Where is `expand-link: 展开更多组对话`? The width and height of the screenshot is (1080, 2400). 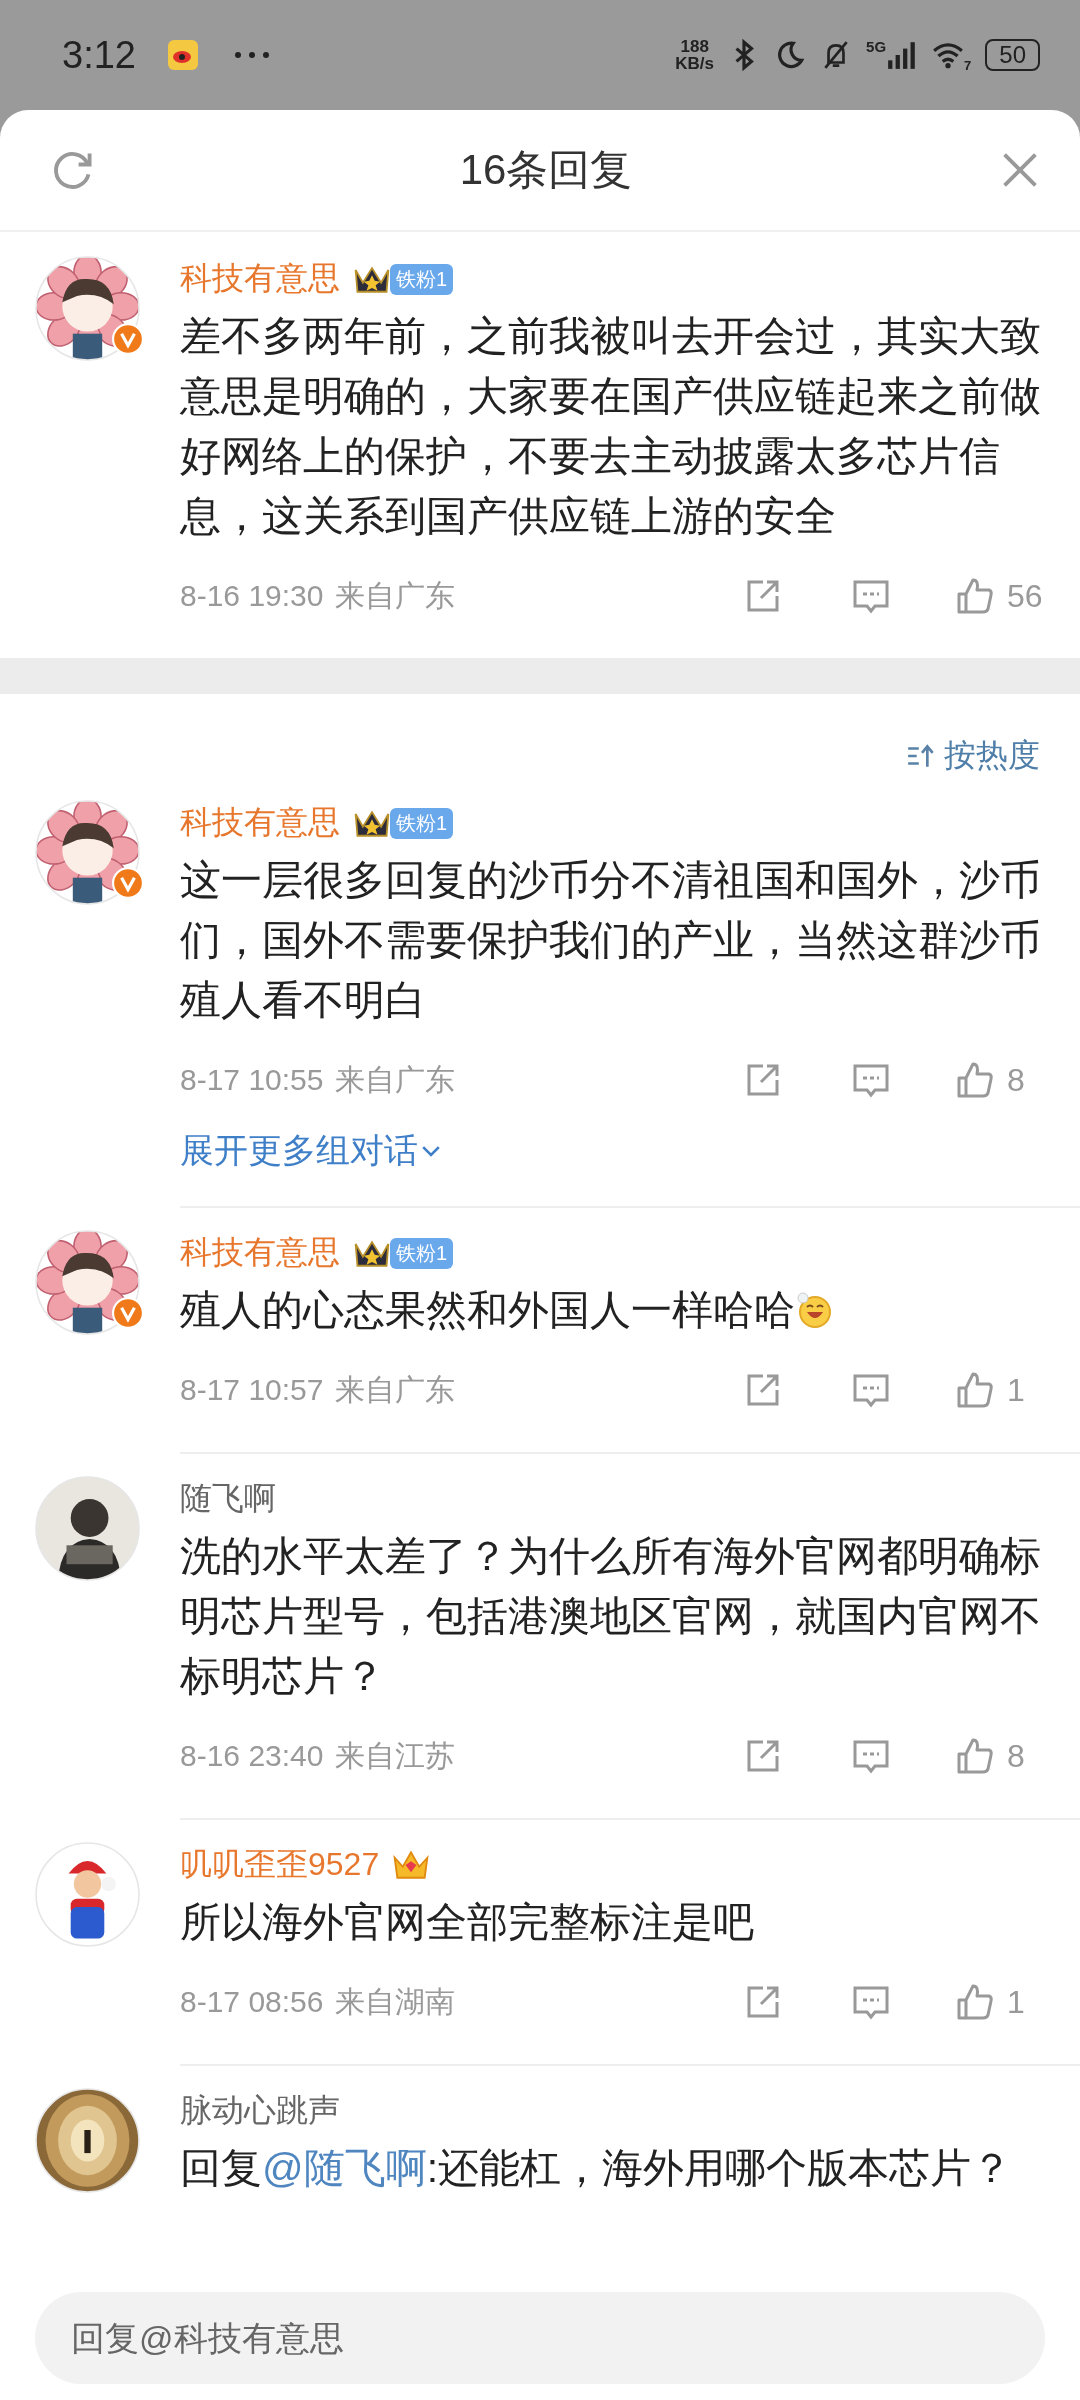
expand-link: 展开更多组对话 is located at coordinates (312, 1151).